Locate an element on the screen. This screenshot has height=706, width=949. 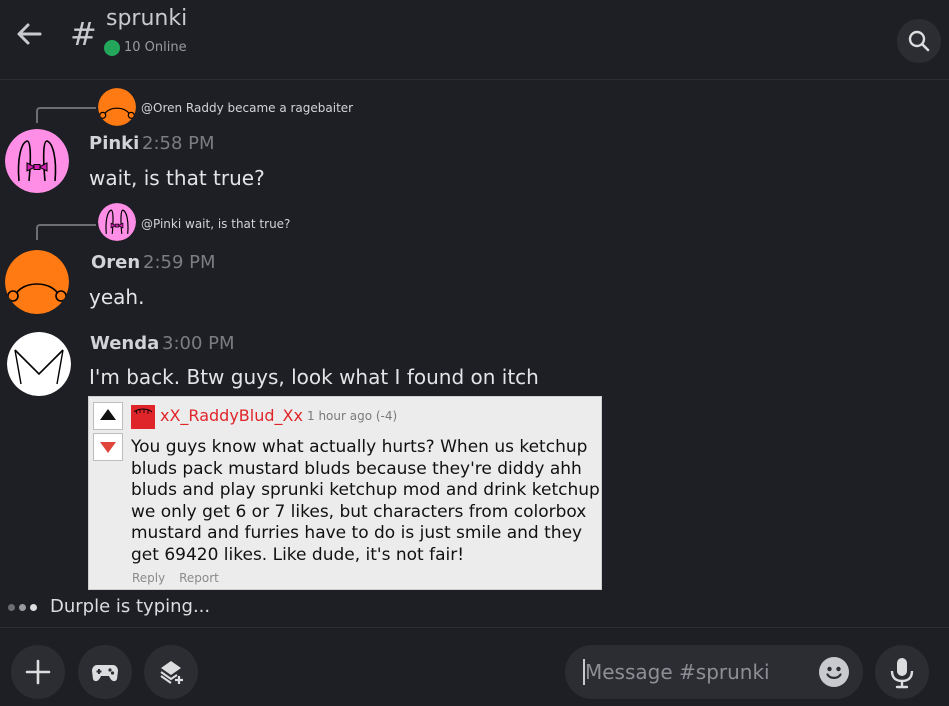
voice-message-button is located at coordinates (902, 672).